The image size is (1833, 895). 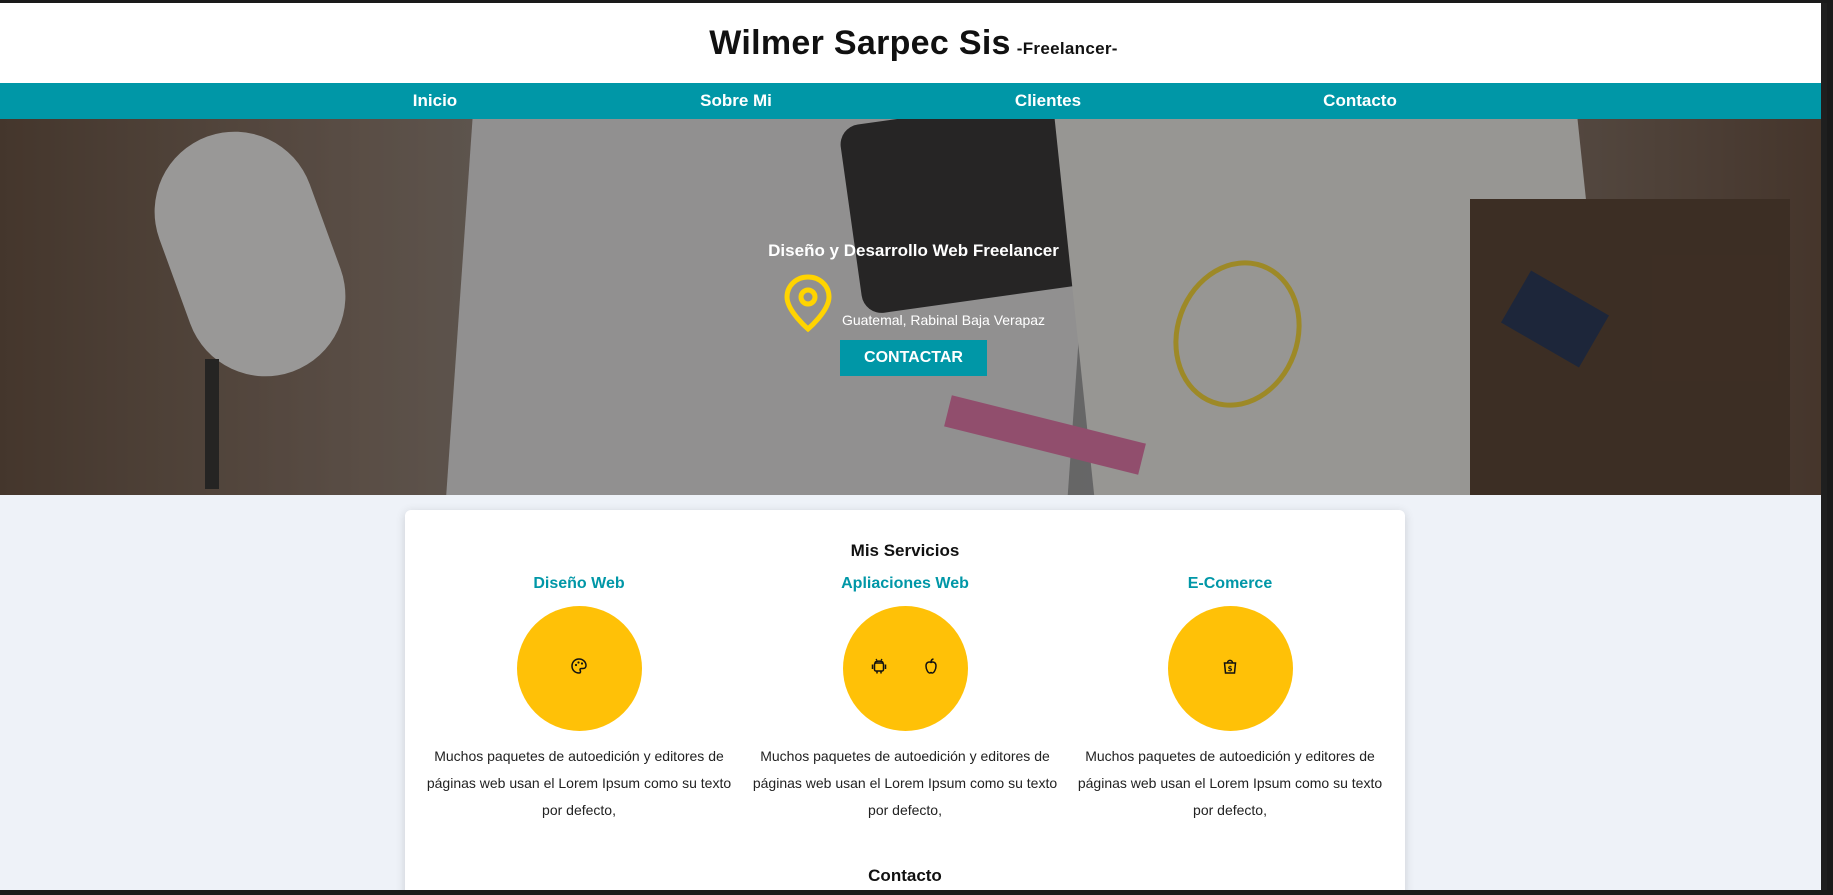 I want to click on site-tagline: -Freelancer-, so click(x=1067, y=48).